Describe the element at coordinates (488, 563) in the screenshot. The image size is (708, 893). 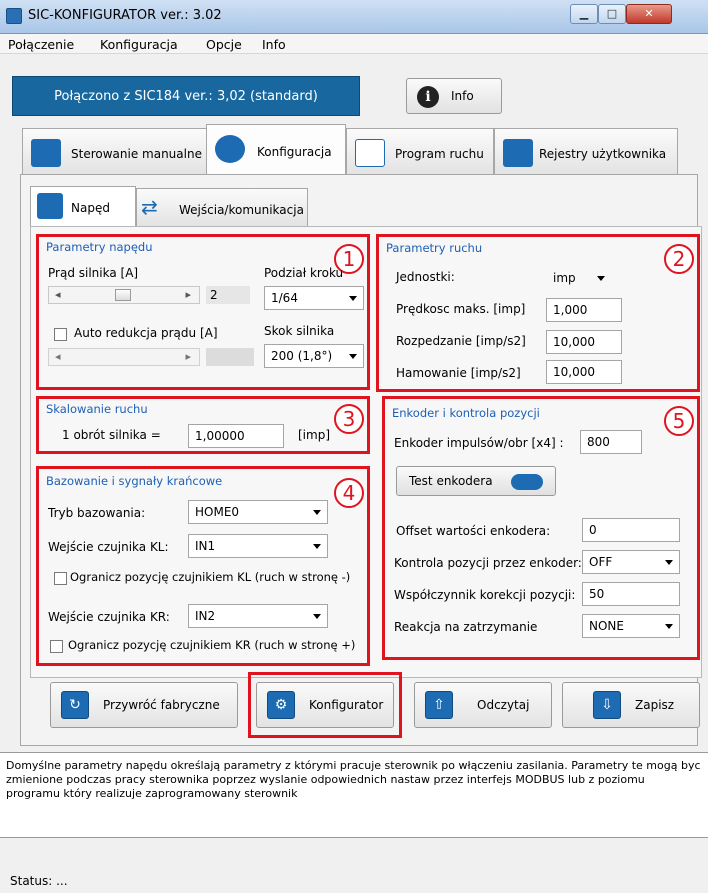
I see `position-control-label: Kontrola pozycji przez enkoder:` at that location.